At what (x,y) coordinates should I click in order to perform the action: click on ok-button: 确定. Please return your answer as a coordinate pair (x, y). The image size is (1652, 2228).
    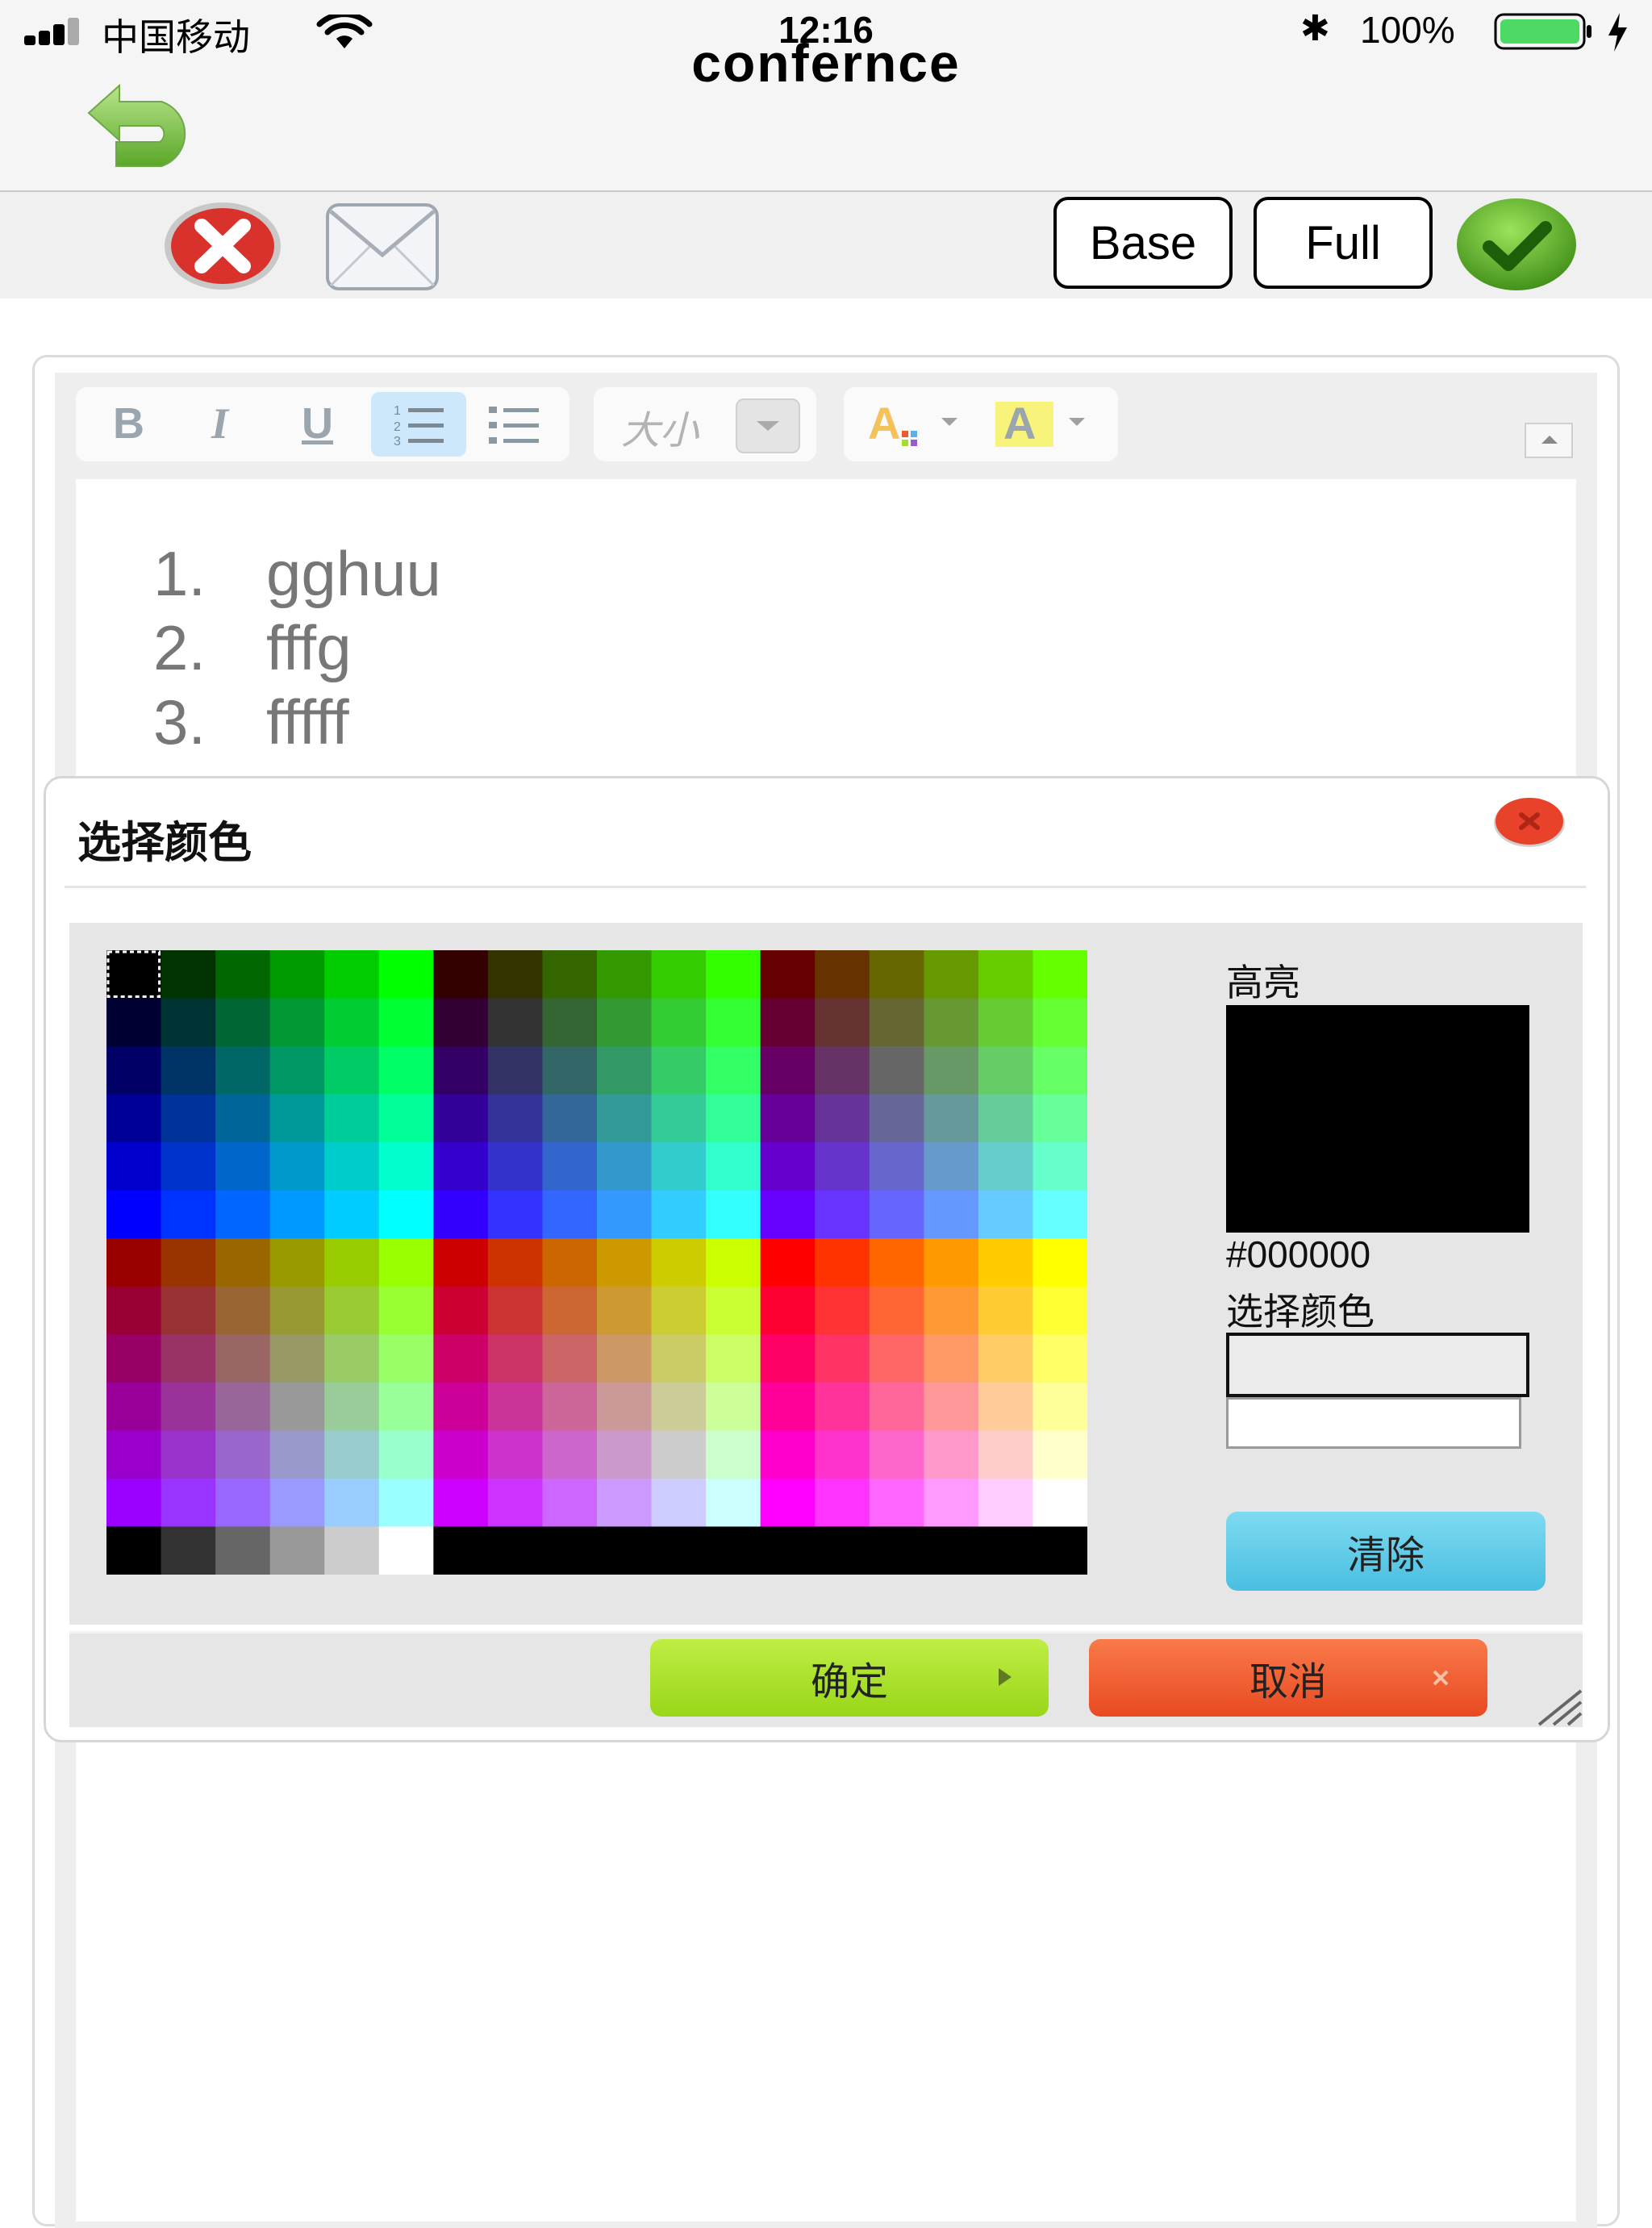
    Looking at the image, I should click on (849, 1678).